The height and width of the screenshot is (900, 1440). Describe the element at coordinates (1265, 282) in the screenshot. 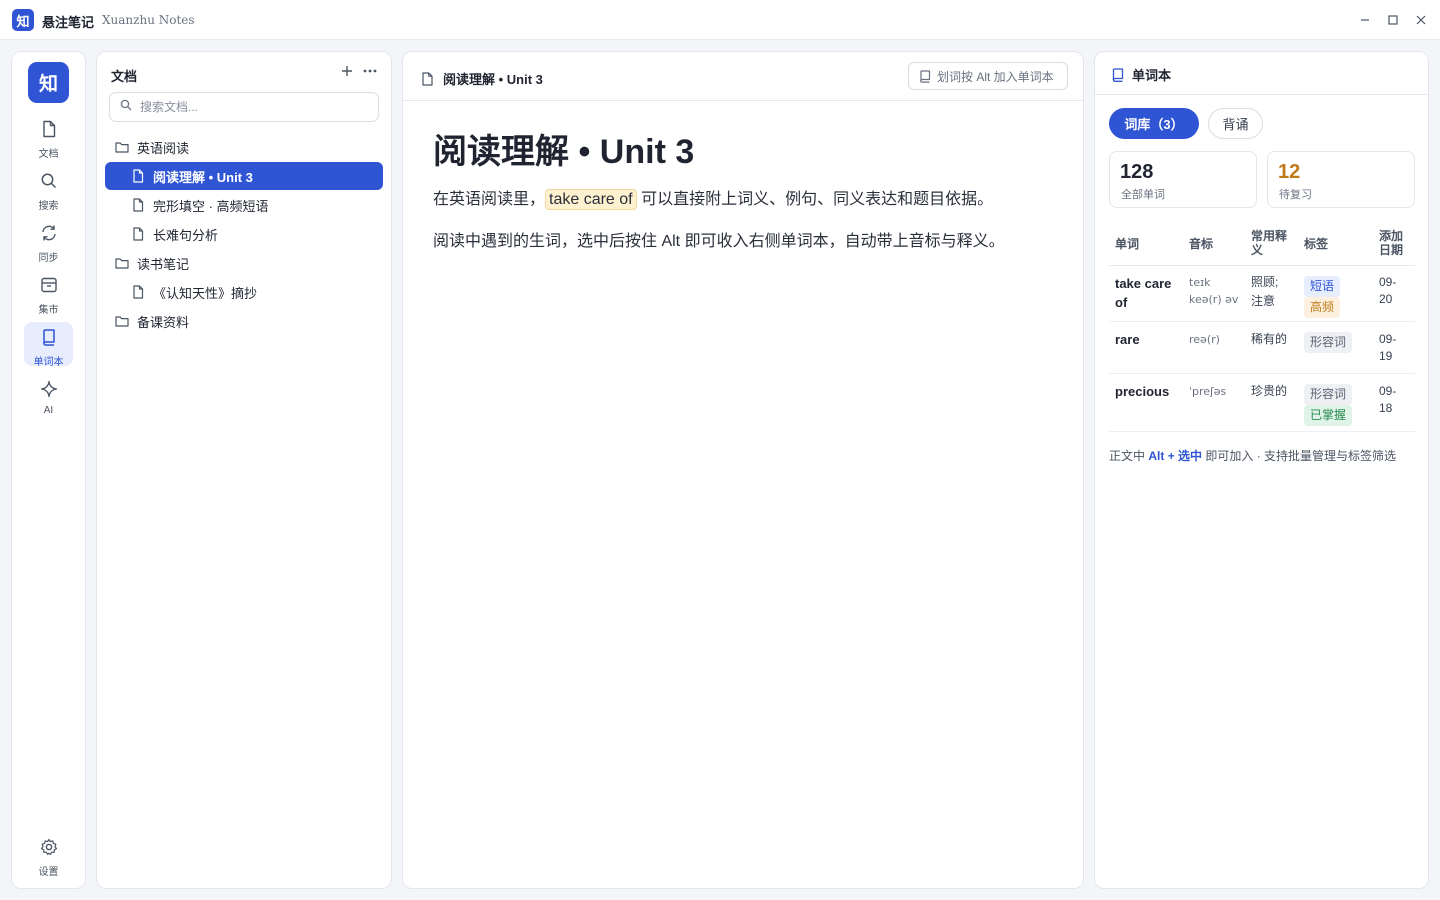

I see `meaning-line: 照顾;` at that location.